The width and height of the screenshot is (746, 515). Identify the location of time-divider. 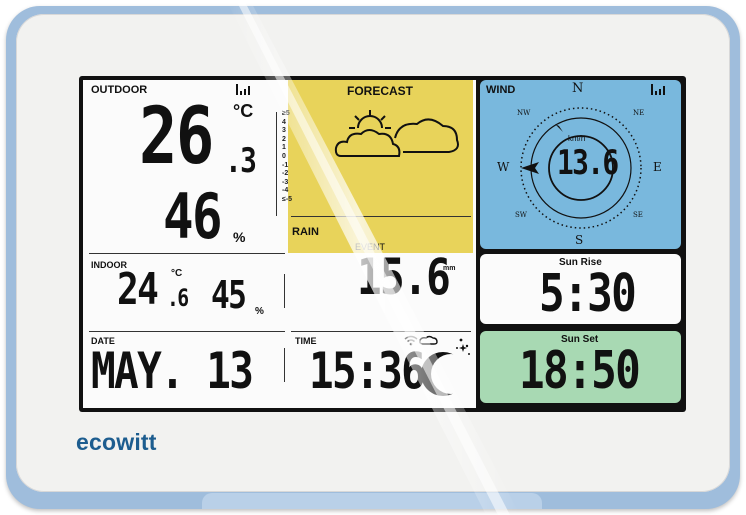
(381, 331).